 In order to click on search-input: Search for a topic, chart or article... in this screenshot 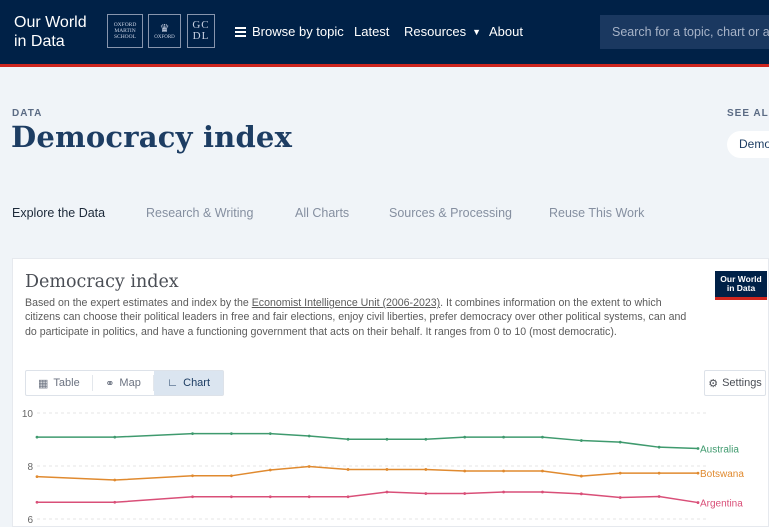, I will do `click(684, 32)`.